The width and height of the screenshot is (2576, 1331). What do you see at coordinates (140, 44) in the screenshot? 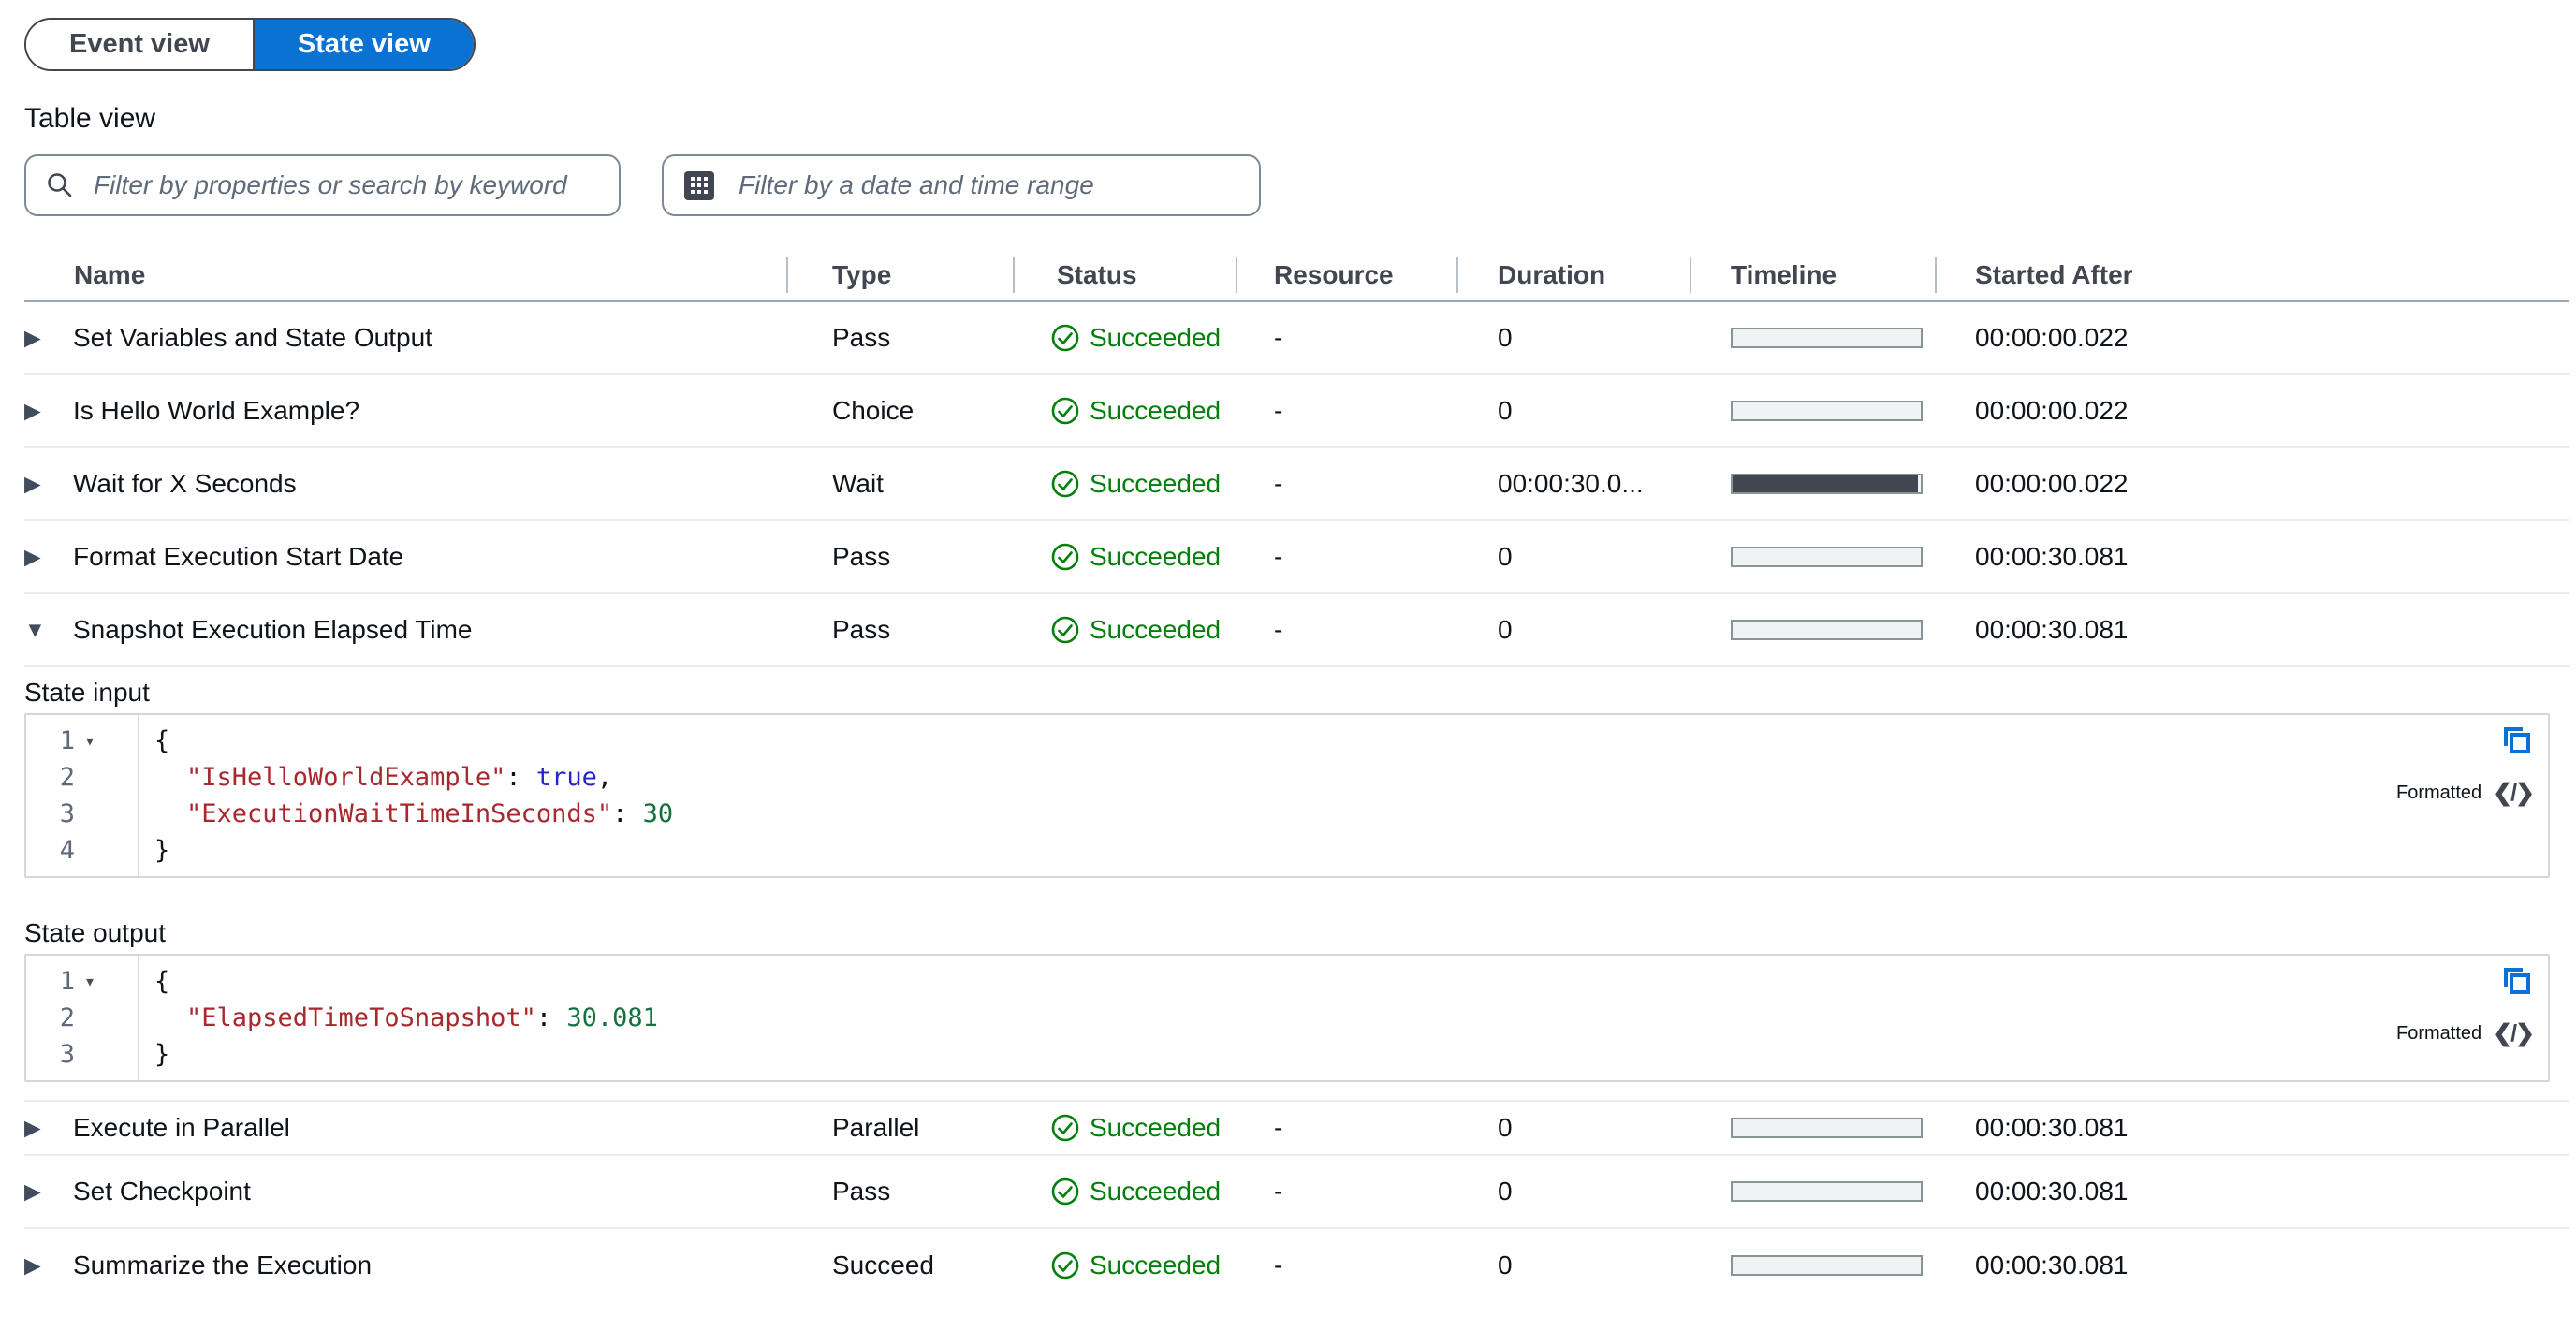
I see `event-view-button: Event view` at bounding box center [140, 44].